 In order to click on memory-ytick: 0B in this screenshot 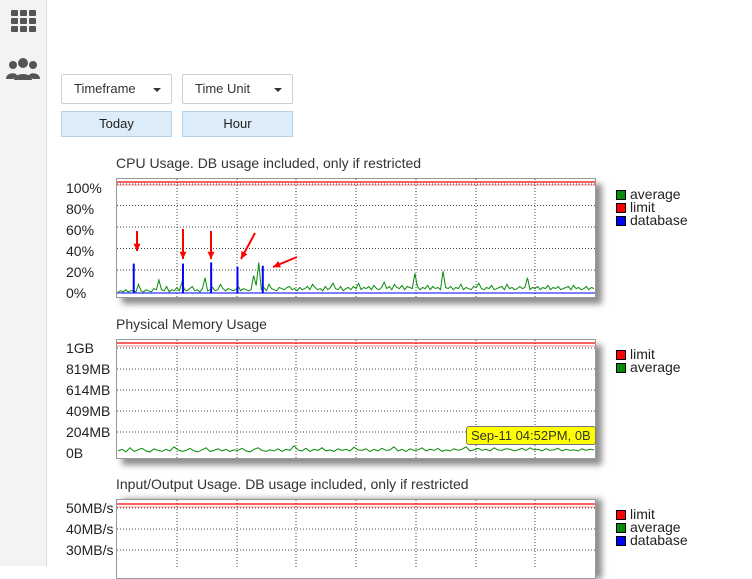, I will do `click(75, 453)`.